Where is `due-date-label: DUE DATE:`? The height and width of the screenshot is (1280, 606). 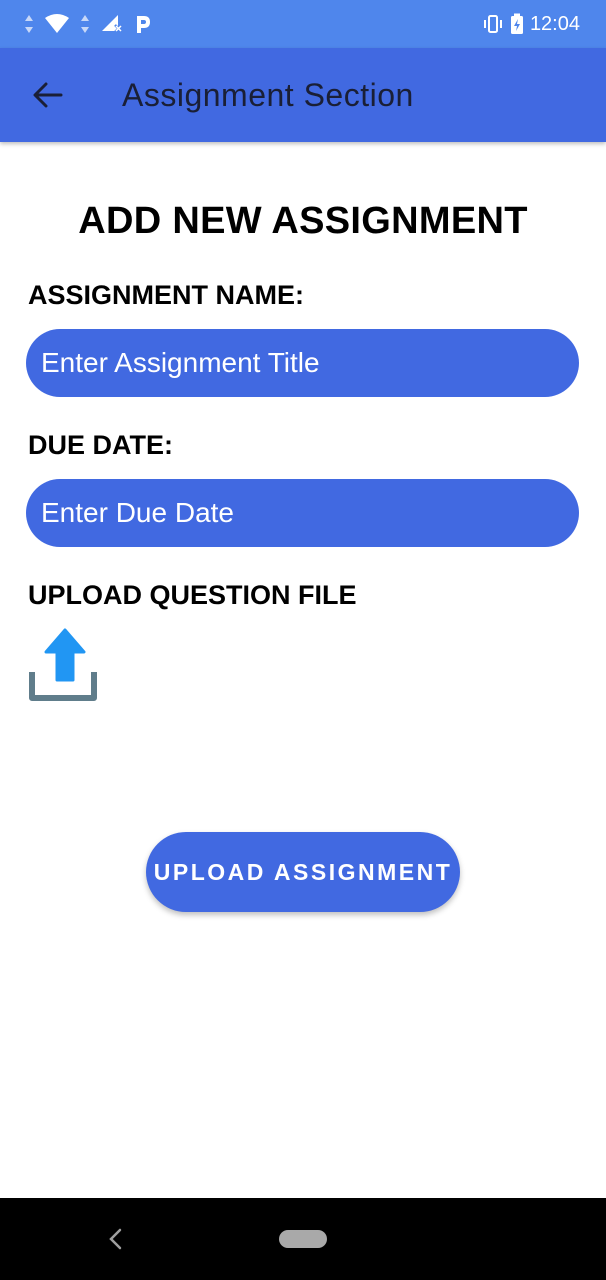
due-date-label: DUE DATE: is located at coordinates (100, 445).